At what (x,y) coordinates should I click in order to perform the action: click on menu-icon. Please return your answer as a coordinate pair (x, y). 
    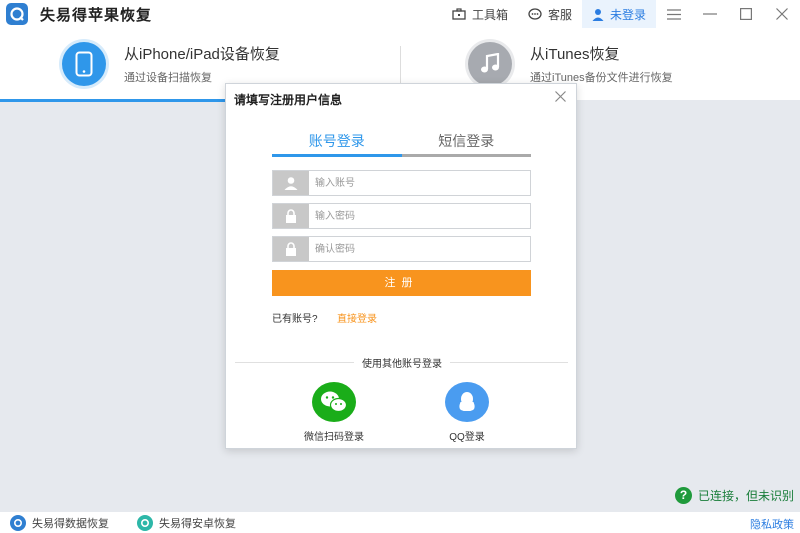
    Looking at the image, I should click on (674, 14).